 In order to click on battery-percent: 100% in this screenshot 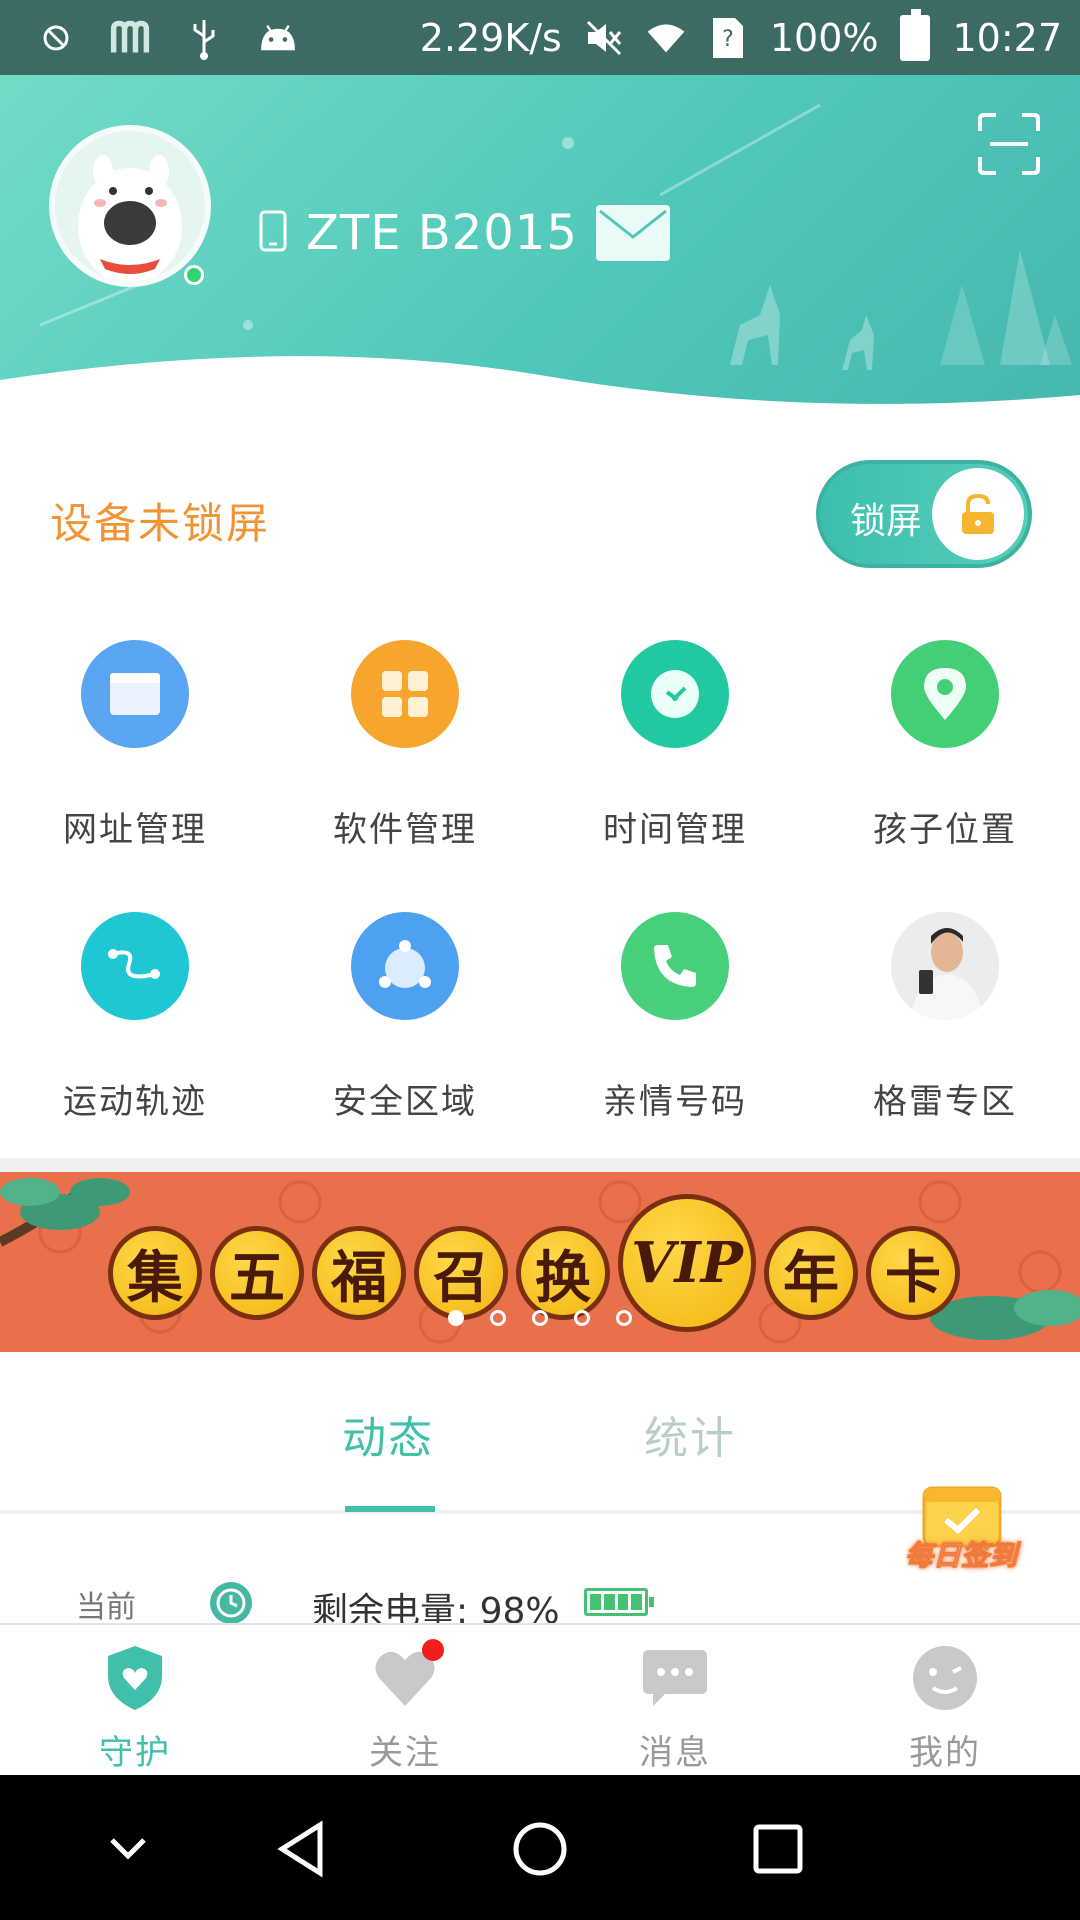, I will do `click(824, 37)`.